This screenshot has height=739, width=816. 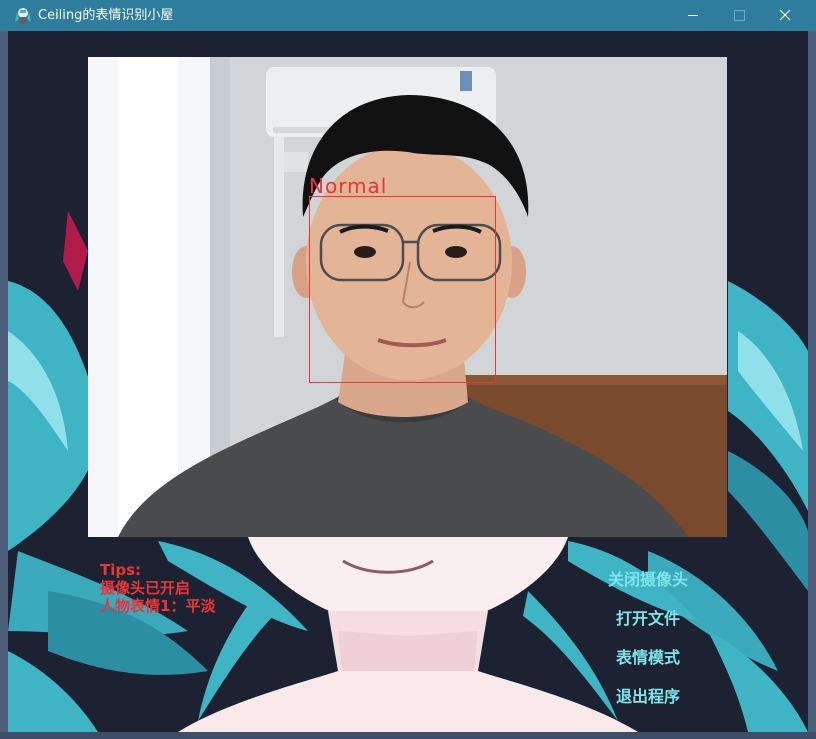 I want to click on desktop-edge-left, so click(x=4, y=385).